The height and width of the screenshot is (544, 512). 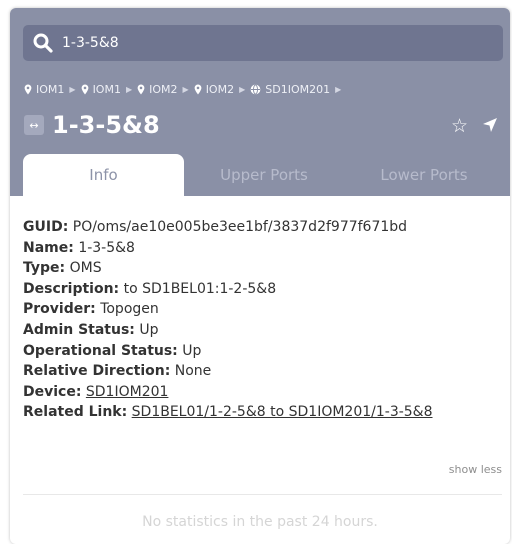 What do you see at coordinates (266, 309) in the screenshot?
I see `detail-row-provider: Provider: Topogen` at bounding box center [266, 309].